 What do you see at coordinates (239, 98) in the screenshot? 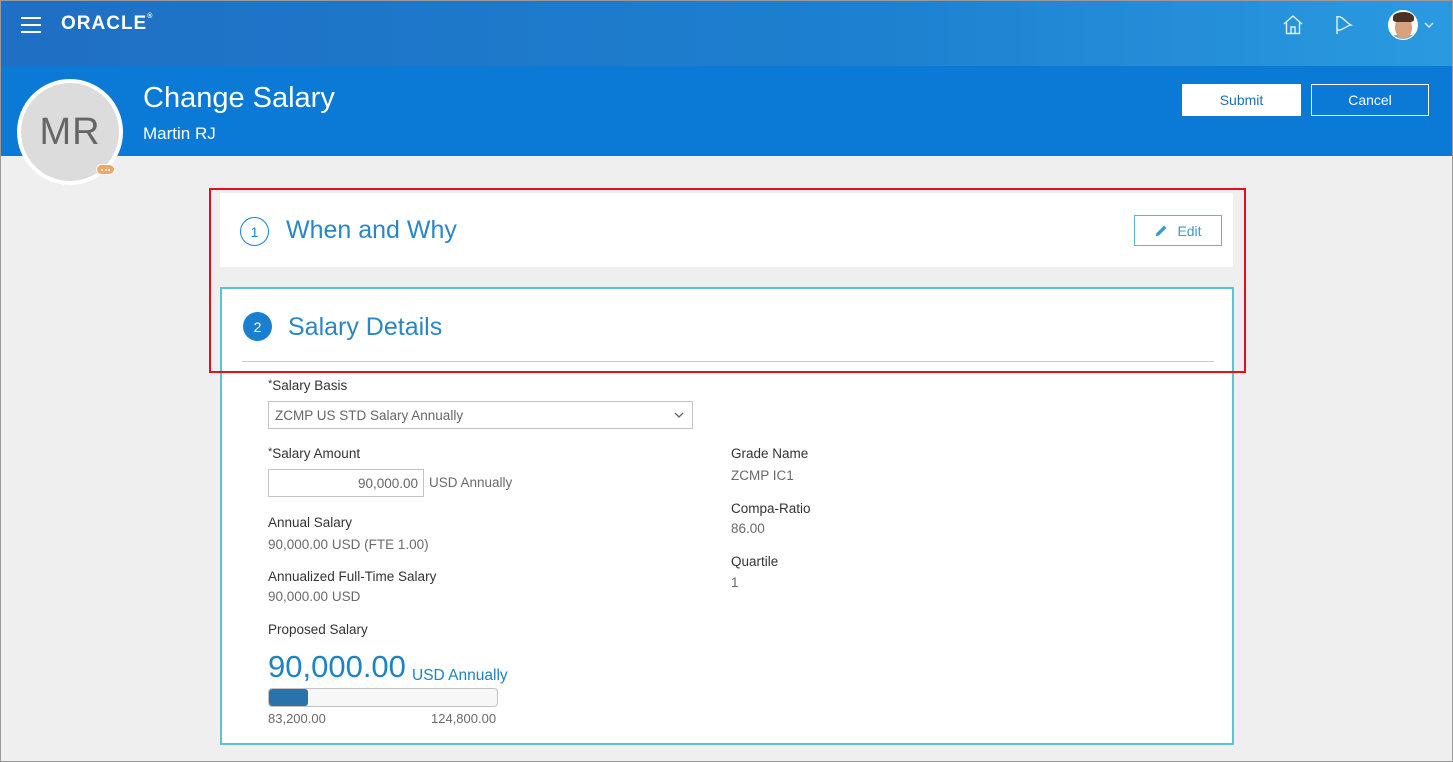
I see `page-title: Change Salary` at bounding box center [239, 98].